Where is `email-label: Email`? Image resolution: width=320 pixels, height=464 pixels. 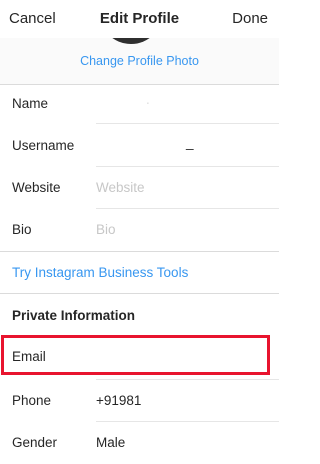 email-label: Email is located at coordinates (29, 356).